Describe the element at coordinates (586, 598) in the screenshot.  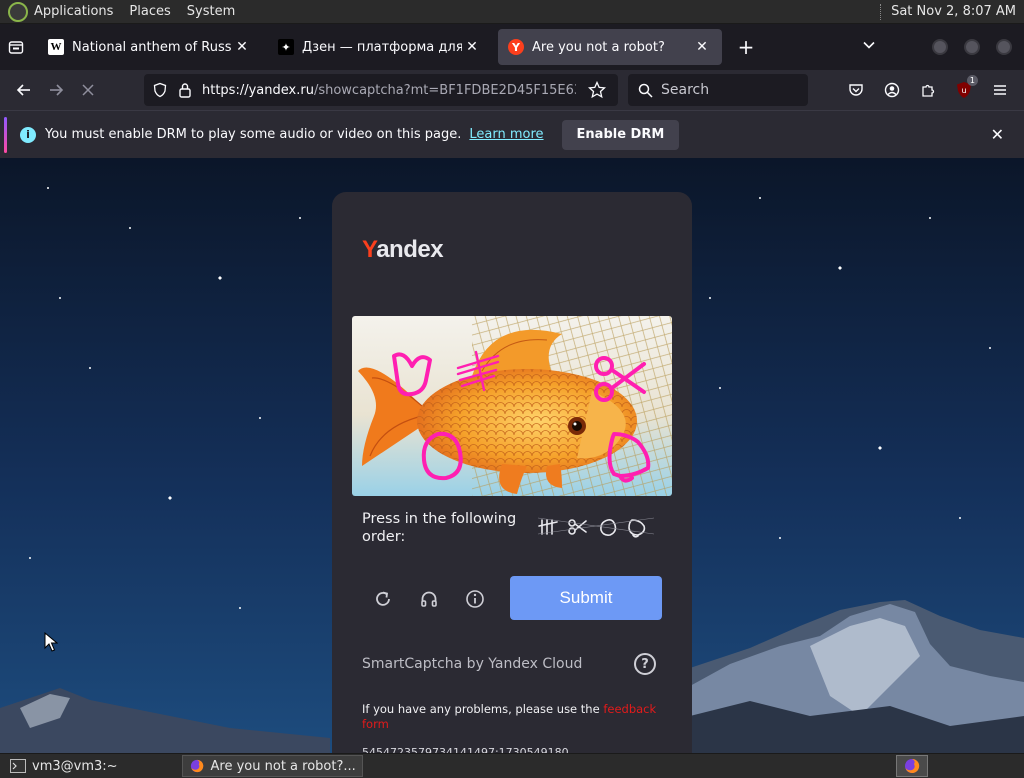
I see `submit-button: Submit` at that location.